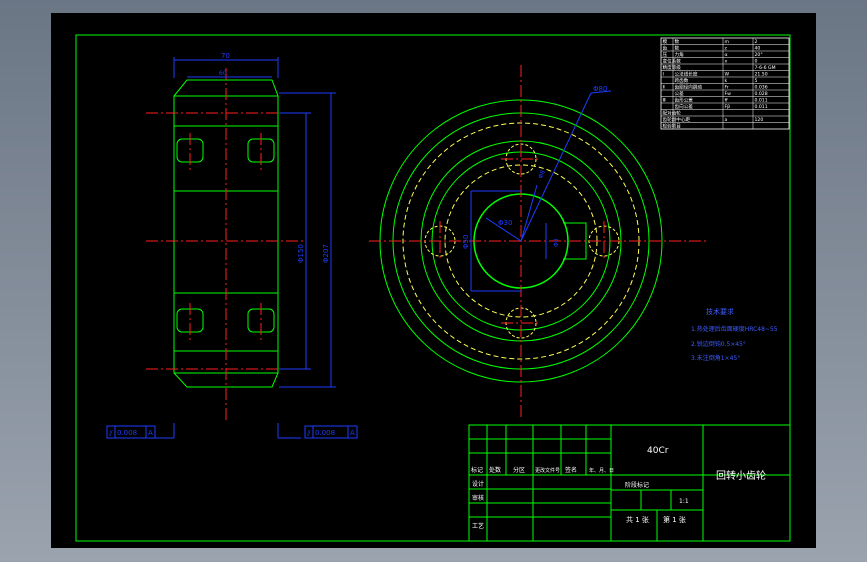  What do you see at coordinates (495, 470) in the screenshot?
I see `title-count-label: 处数` at bounding box center [495, 470].